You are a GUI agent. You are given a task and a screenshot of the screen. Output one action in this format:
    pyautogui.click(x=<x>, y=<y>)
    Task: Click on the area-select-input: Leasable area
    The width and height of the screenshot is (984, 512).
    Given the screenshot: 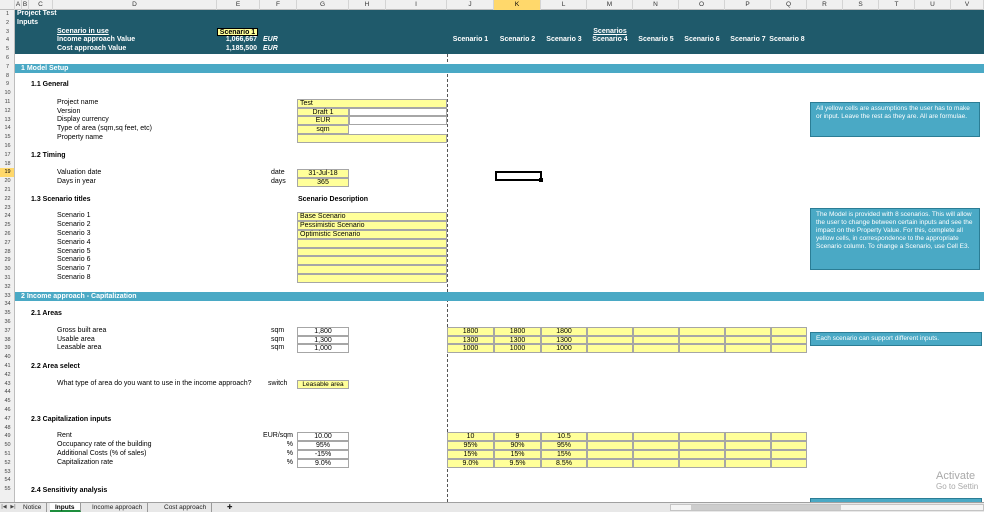 What is the action you would take?
    pyautogui.click(x=323, y=385)
    